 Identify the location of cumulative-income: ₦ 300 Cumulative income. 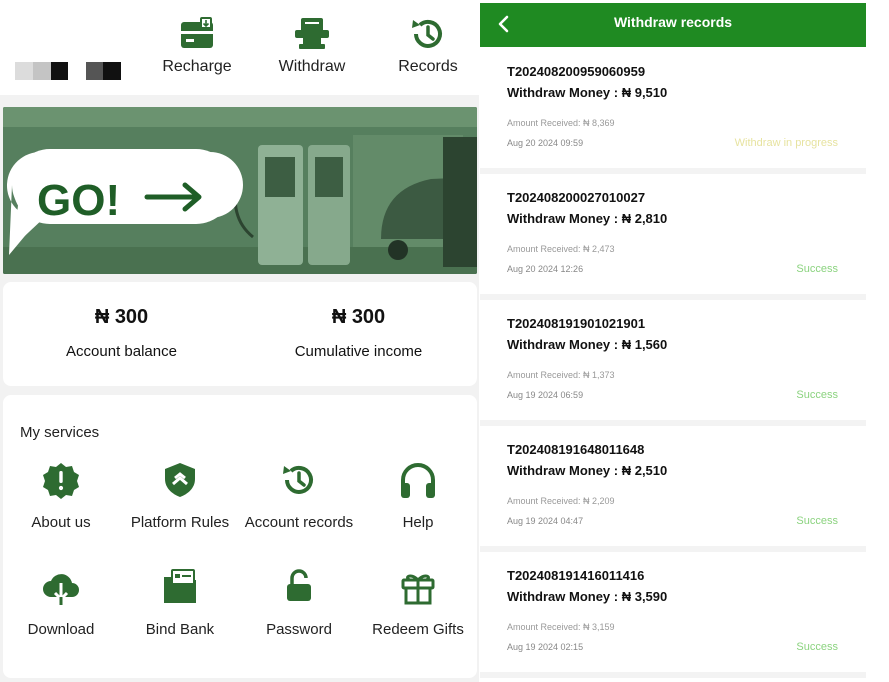
(358, 333).